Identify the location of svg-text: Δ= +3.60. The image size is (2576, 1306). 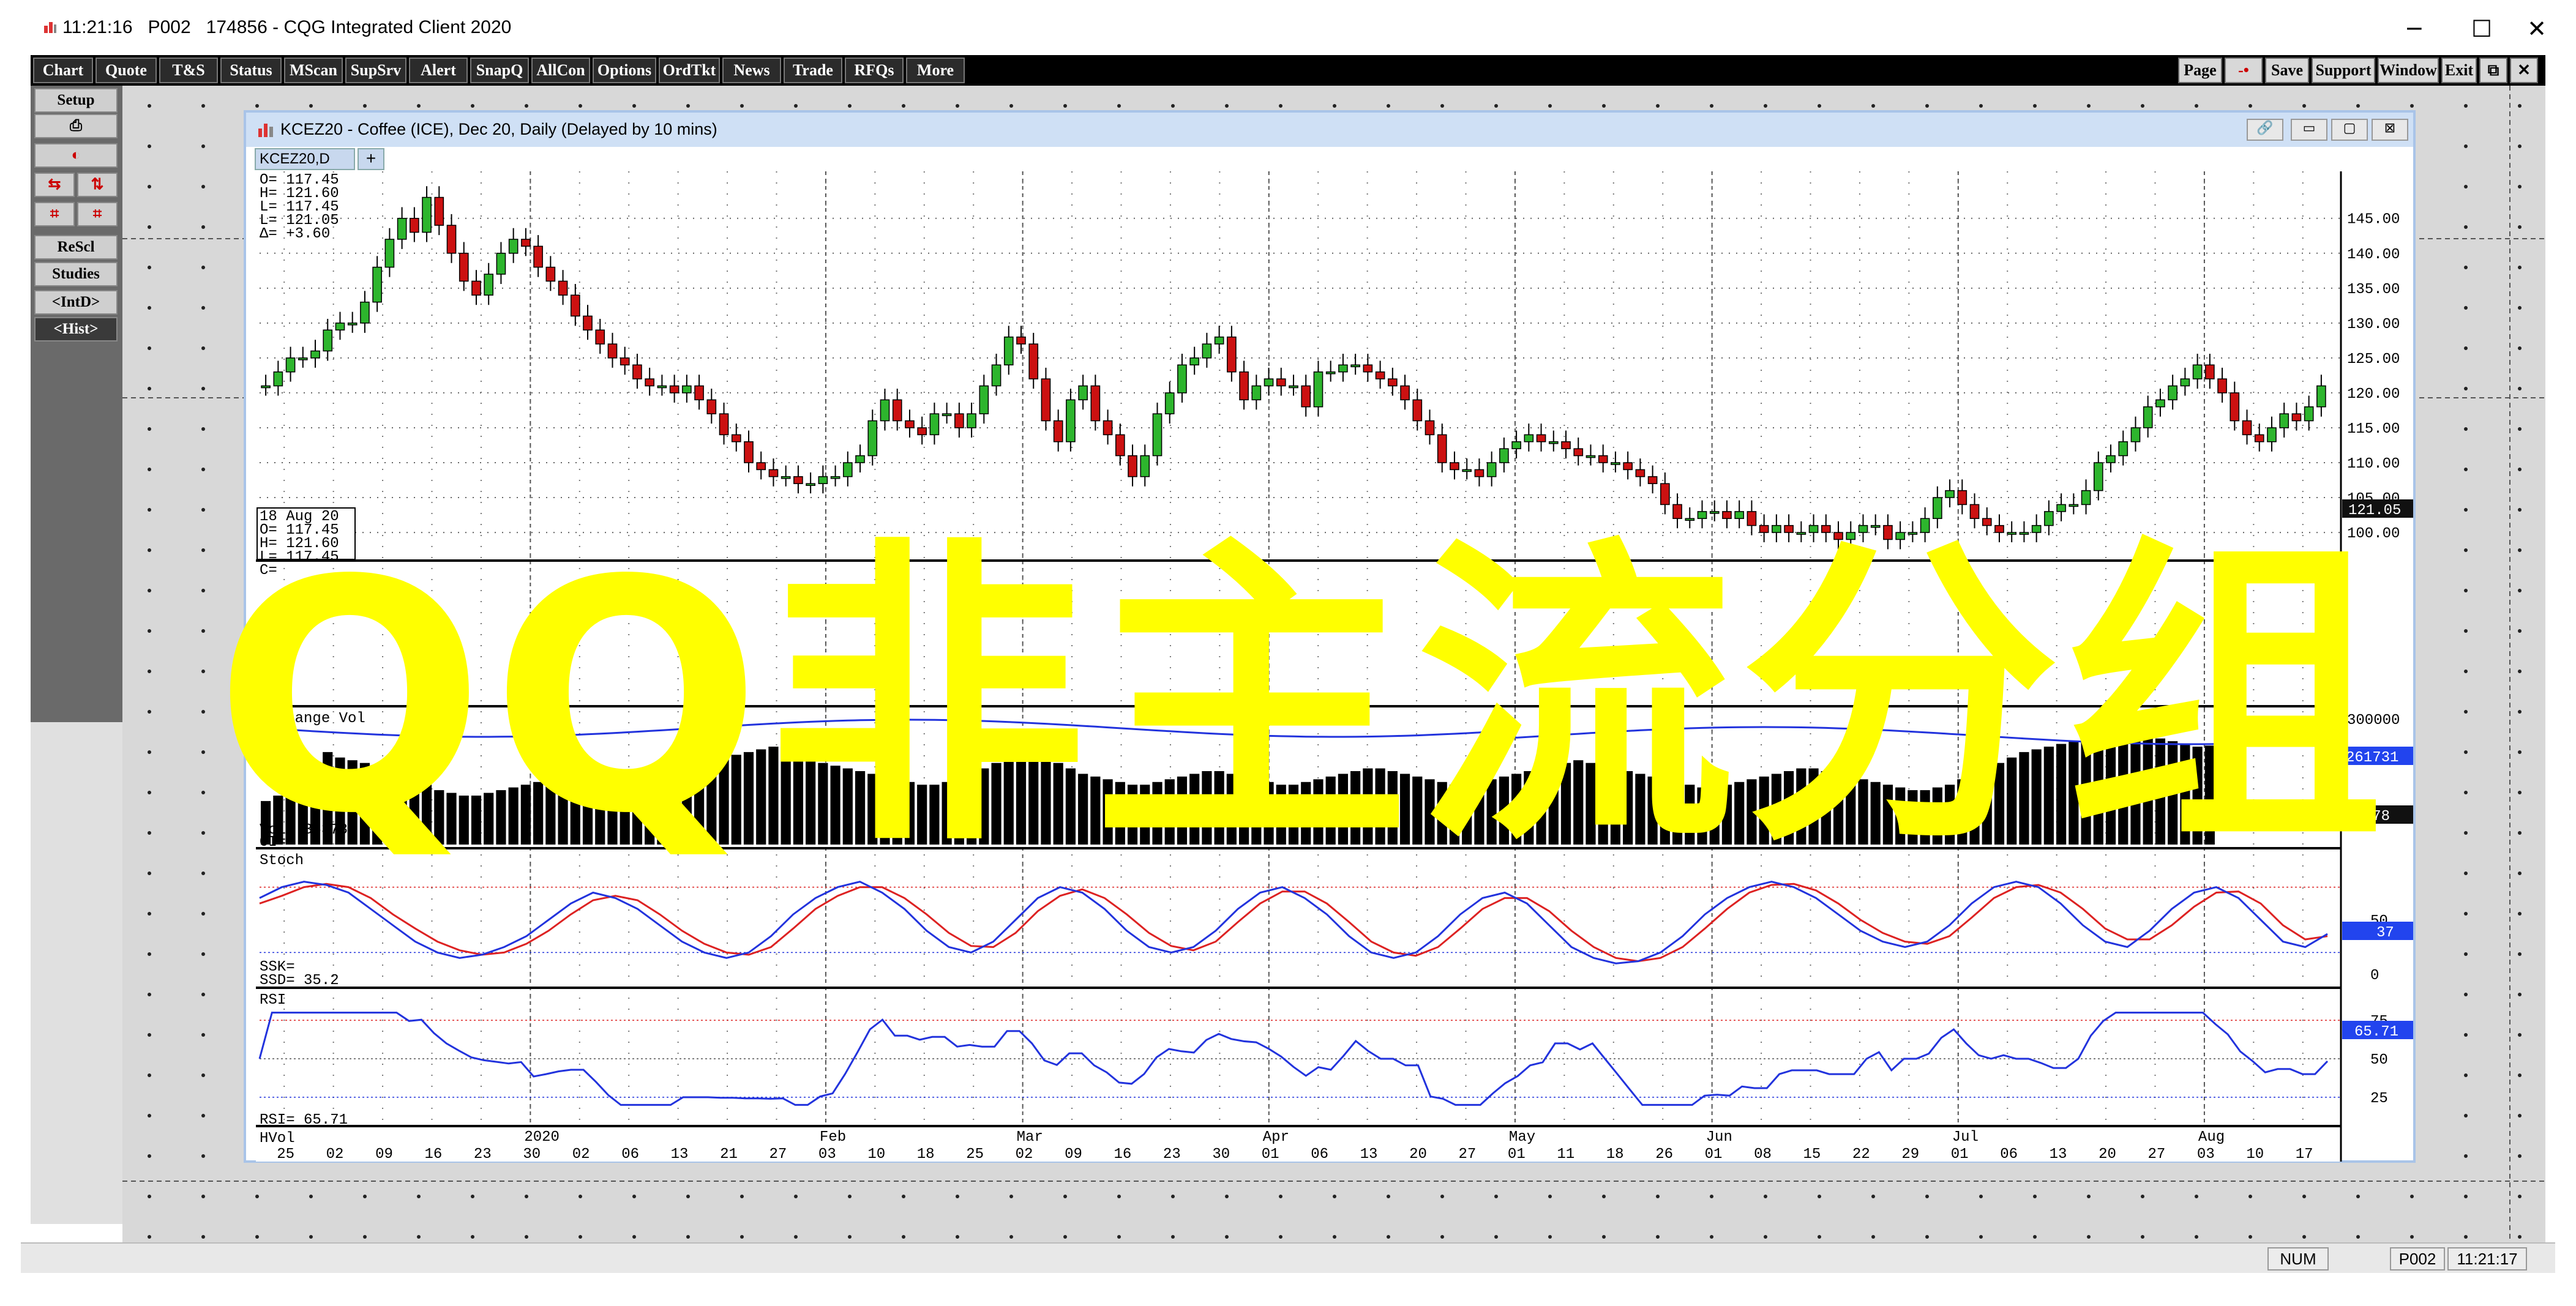
(295, 234).